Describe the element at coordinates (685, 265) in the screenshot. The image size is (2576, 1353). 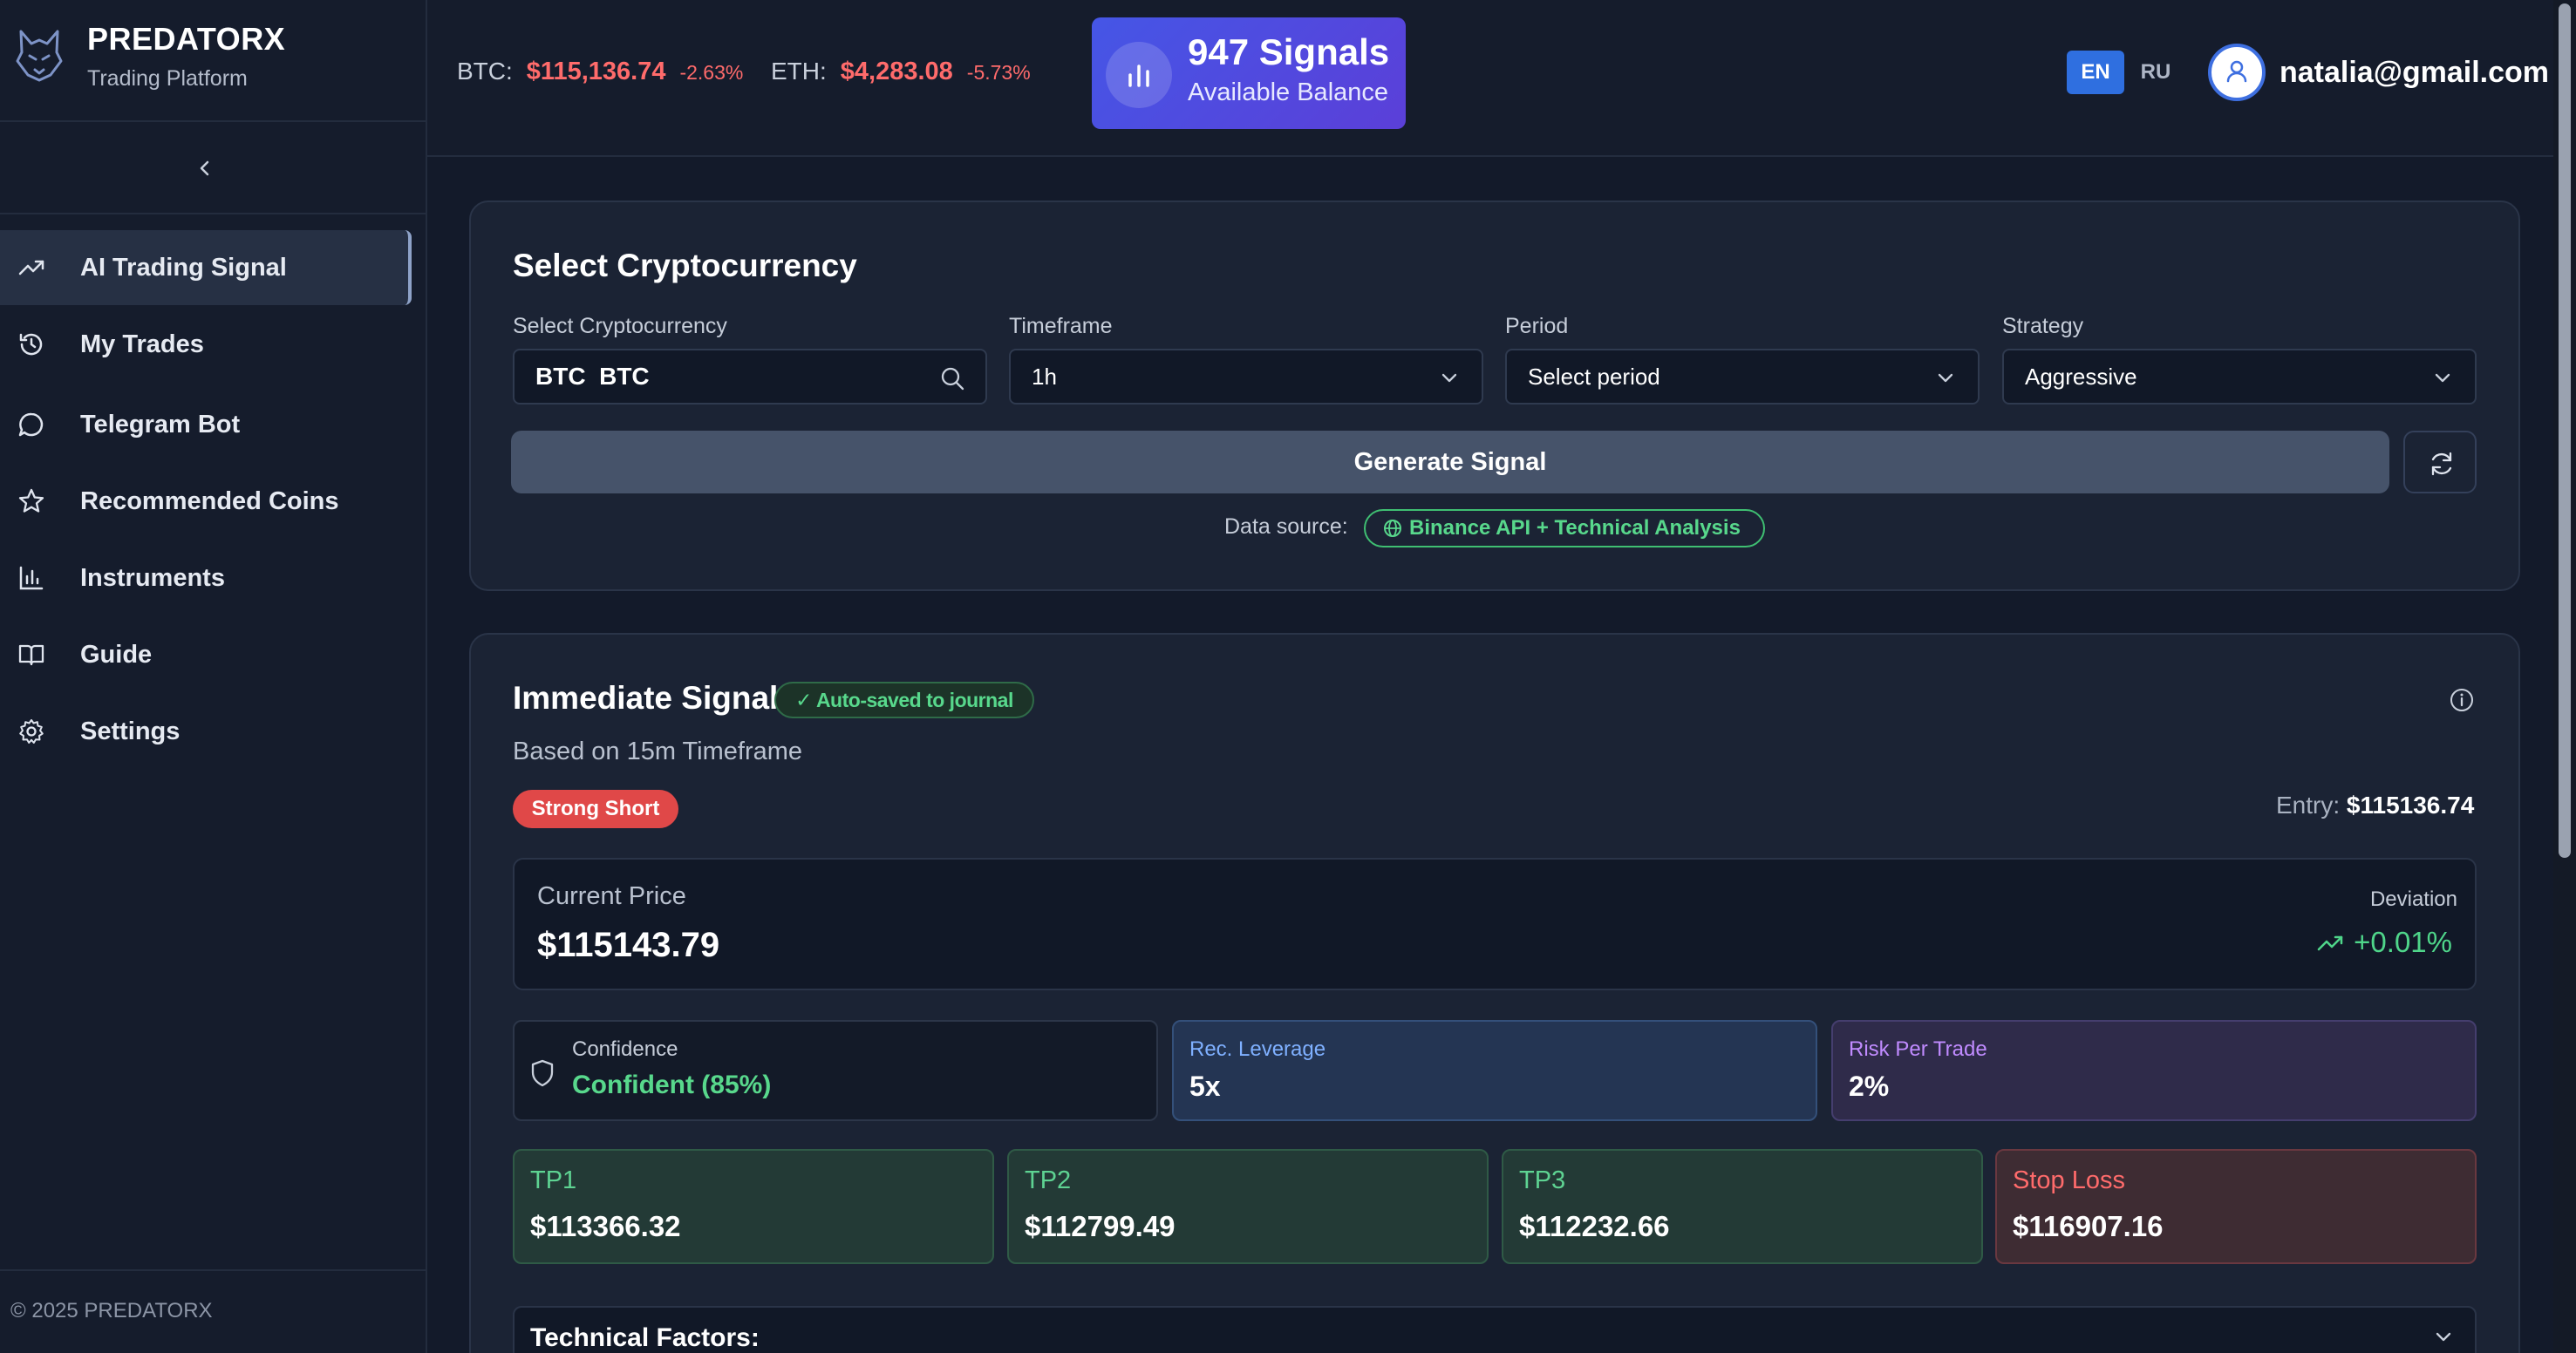
I see `select-crypto-title: Select Cryptocurrency` at that location.